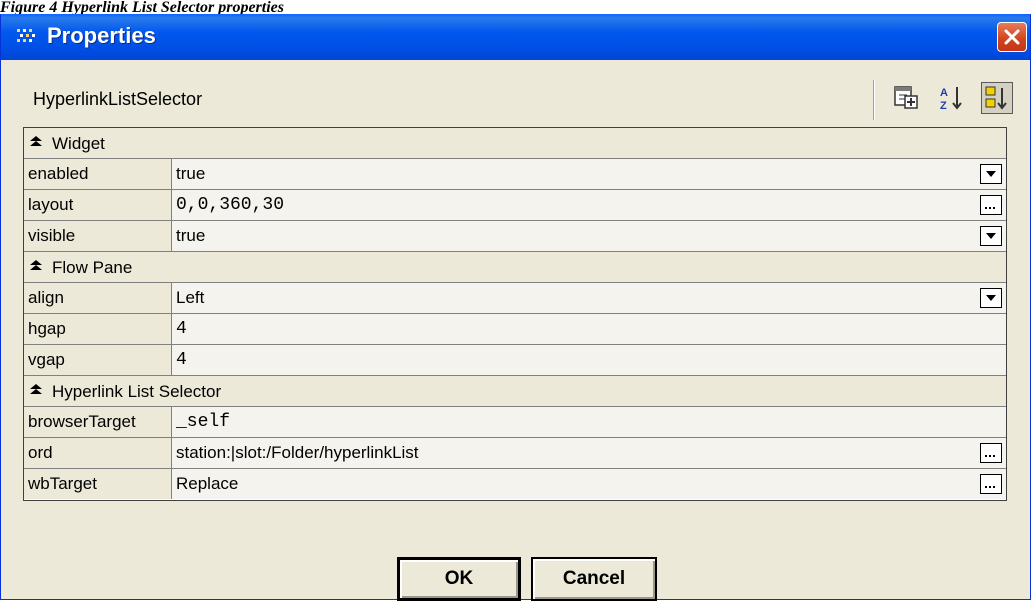 The image size is (1031, 601). Describe the element at coordinates (78, 143) in the screenshot. I see `category-label: Widget` at that location.